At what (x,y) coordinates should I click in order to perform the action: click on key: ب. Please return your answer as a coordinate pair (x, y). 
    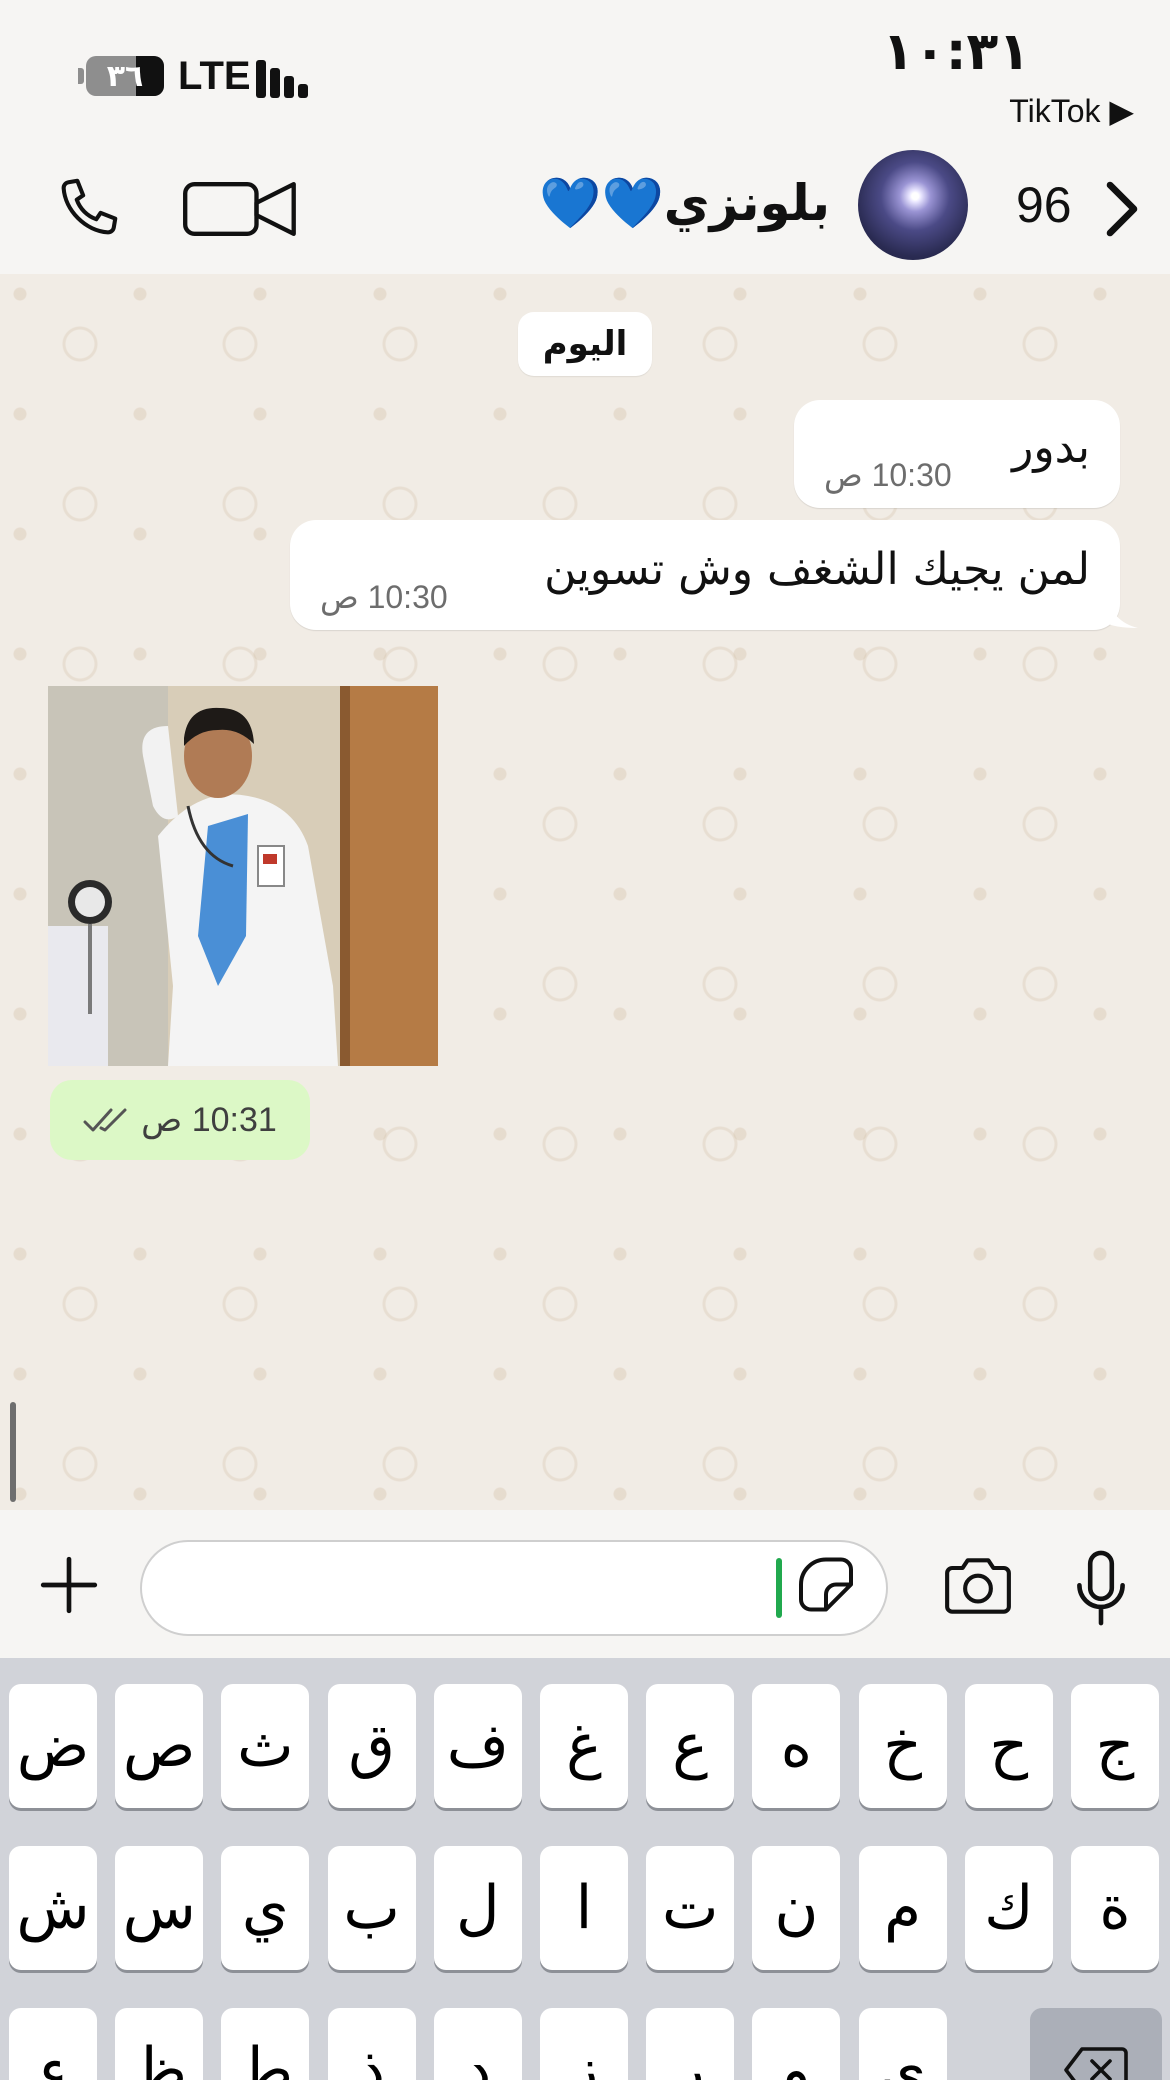
    Looking at the image, I should click on (371, 1908).